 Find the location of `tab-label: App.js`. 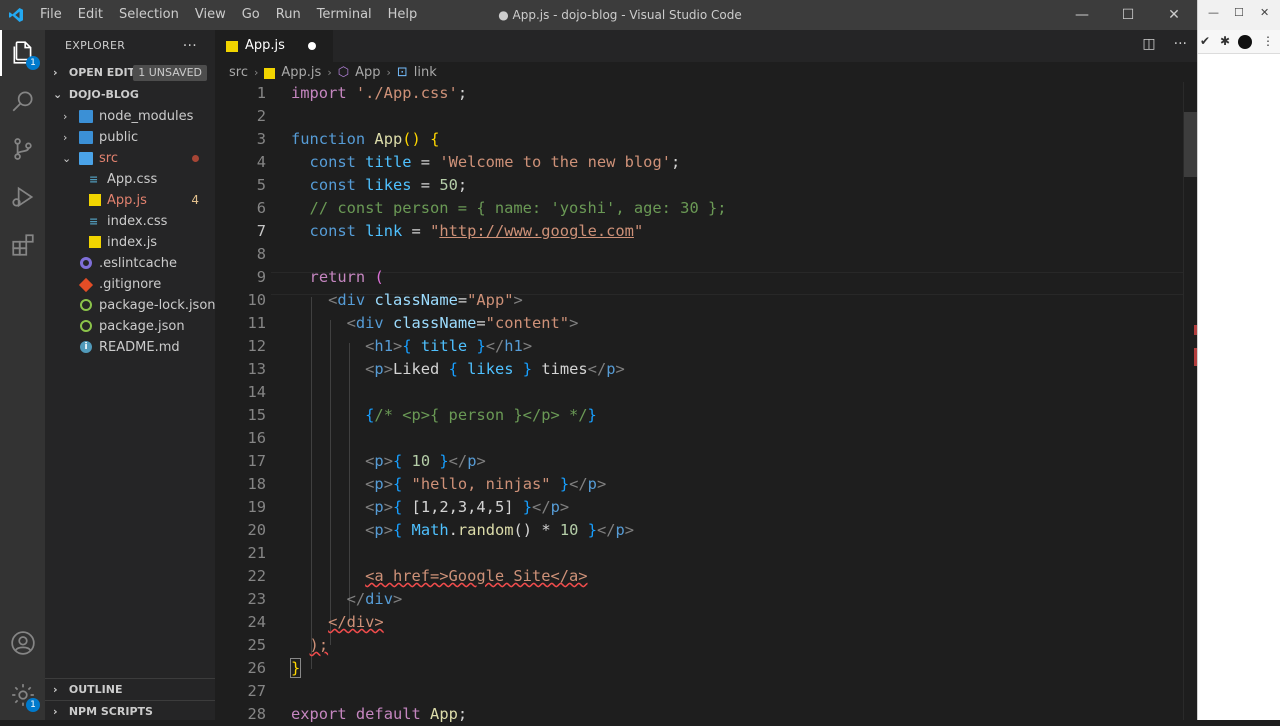

tab-label: App.js is located at coordinates (265, 45).